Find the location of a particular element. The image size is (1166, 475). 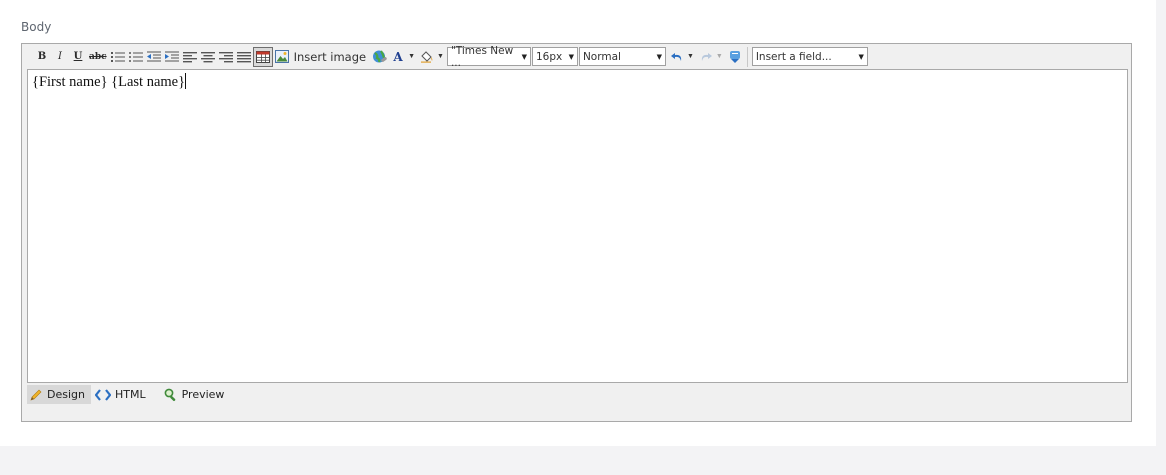

text-cursor is located at coordinates (186, 81).